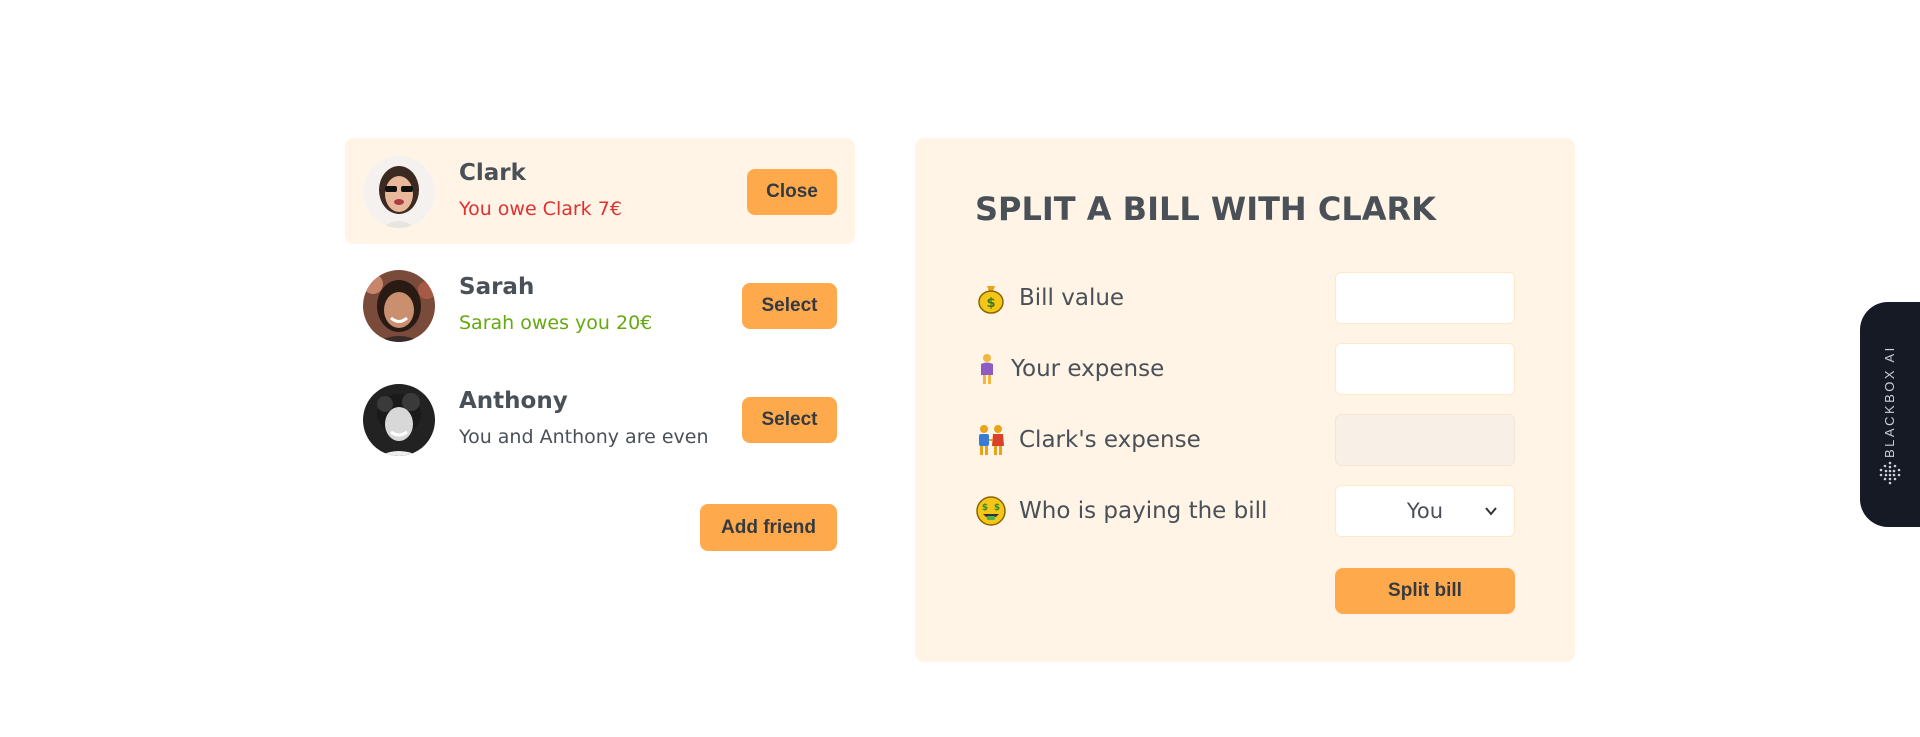 Image resolution: width=1920 pixels, height=737 pixels. What do you see at coordinates (399, 192) in the screenshot?
I see `avatar-clark` at bounding box center [399, 192].